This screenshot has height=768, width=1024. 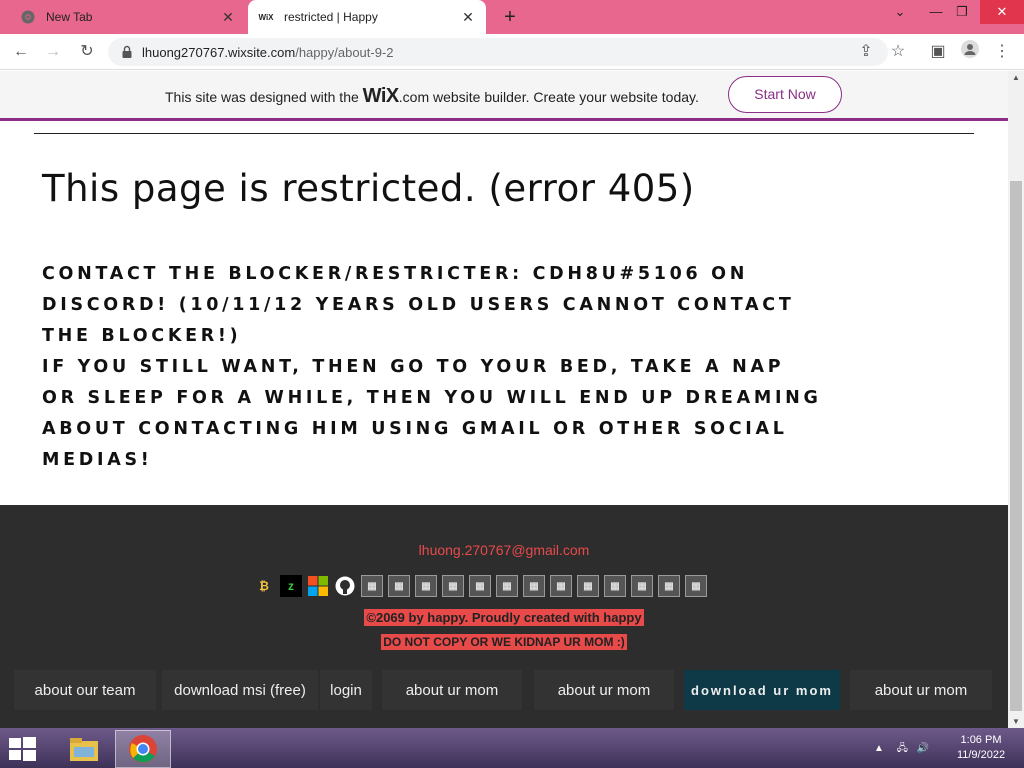 What do you see at coordinates (219, 52) in the screenshot?
I see `url-host: lhuong270767.wixsite.com` at bounding box center [219, 52].